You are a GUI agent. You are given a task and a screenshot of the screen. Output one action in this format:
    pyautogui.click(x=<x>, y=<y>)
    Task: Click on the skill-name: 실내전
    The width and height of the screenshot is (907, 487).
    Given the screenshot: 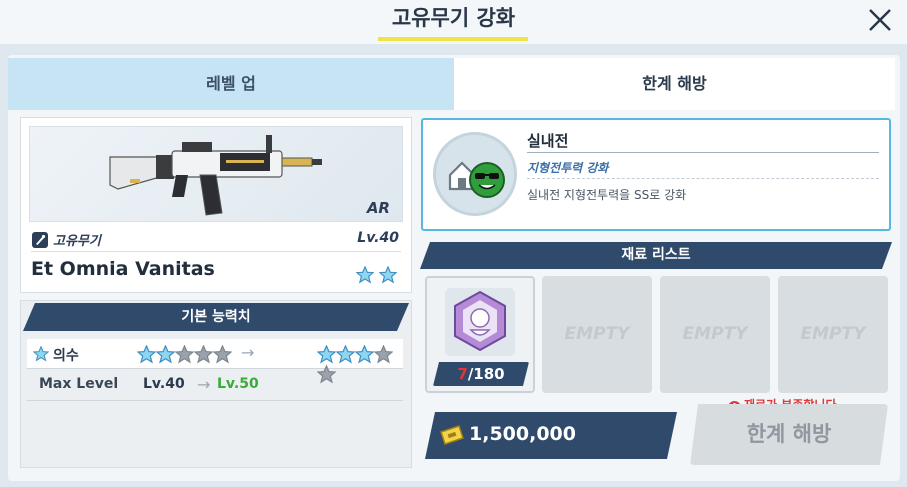 What is the action you would take?
    pyautogui.click(x=548, y=141)
    